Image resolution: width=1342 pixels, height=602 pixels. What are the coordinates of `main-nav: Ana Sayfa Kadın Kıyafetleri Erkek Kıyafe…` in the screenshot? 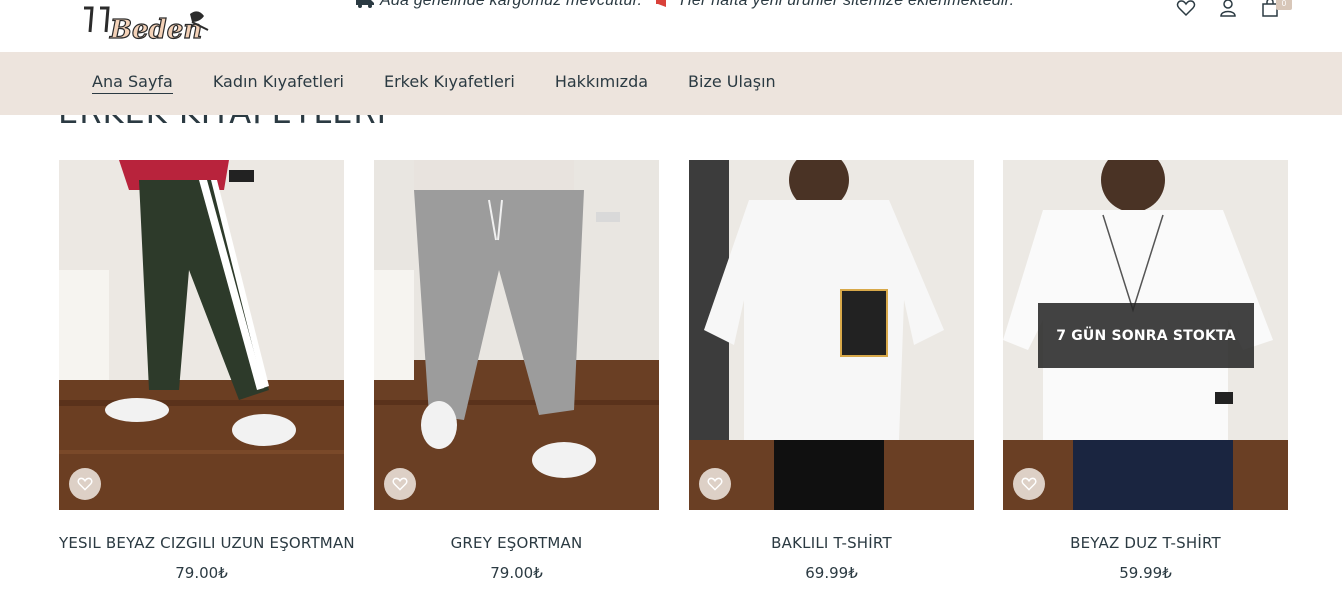 It's located at (671, 83).